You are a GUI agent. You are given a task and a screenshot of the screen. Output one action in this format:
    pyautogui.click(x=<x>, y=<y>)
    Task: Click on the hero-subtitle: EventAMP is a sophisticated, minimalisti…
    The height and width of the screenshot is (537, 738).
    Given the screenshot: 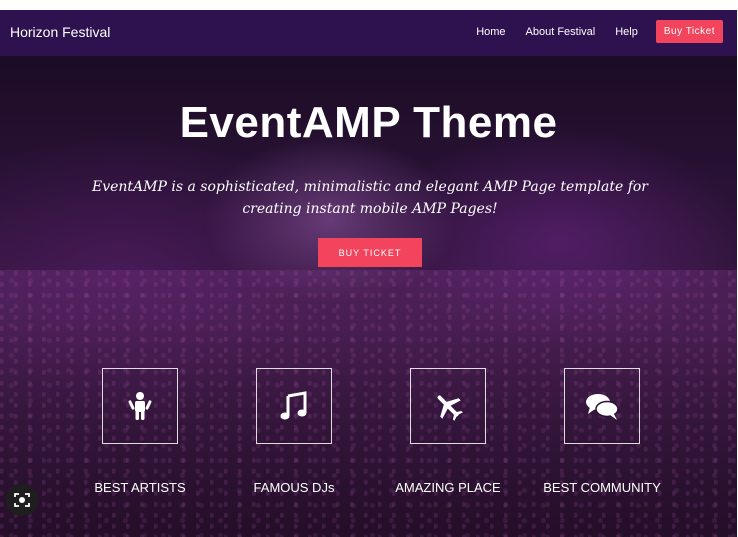 What is the action you would take?
    pyautogui.click(x=369, y=198)
    